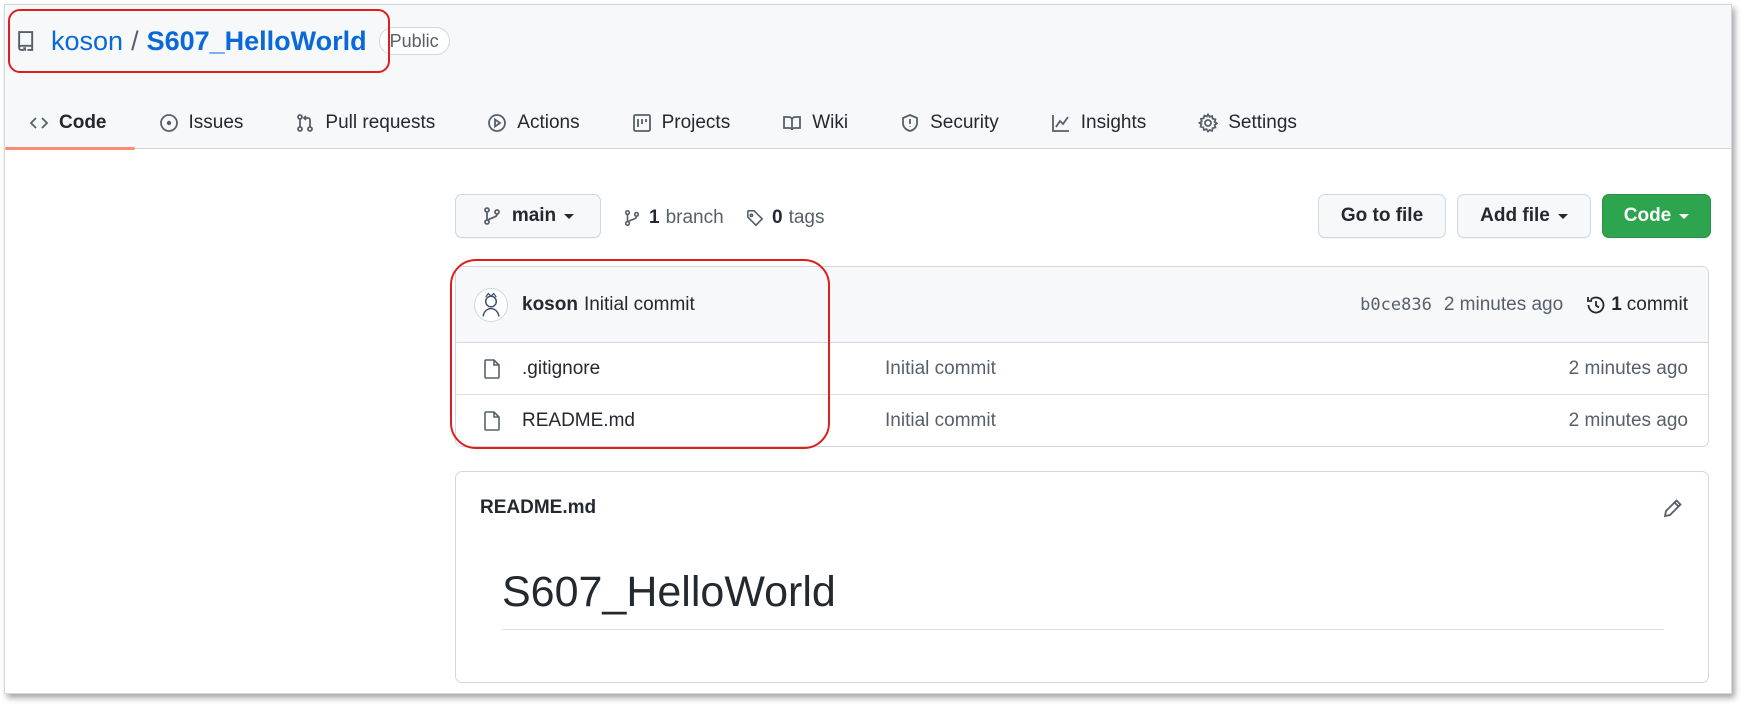  What do you see at coordinates (1396, 305) in the screenshot?
I see `commit-sha-link: b0ce836` at bounding box center [1396, 305].